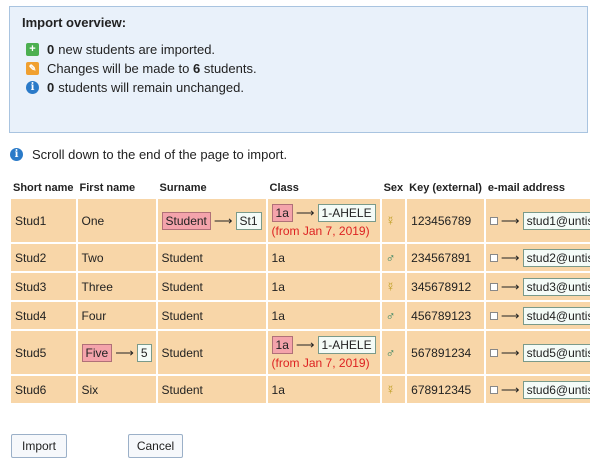 The image size is (590, 471). Describe the element at coordinates (43, 188) in the screenshot. I see `header-short-name: Short name` at that location.